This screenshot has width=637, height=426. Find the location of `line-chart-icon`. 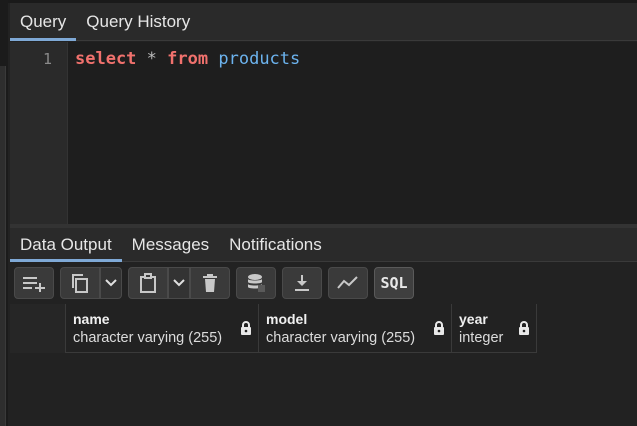

line-chart-icon is located at coordinates (347, 282).